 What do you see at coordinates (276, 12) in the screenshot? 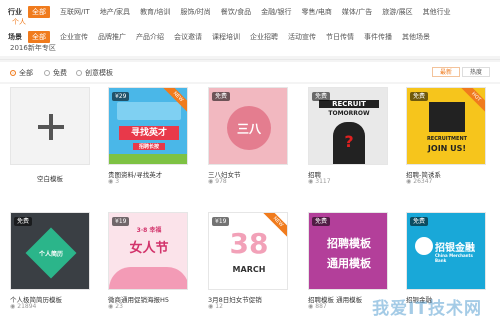
I see `industry-option: 金融/银行` at bounding box center [276, 12].